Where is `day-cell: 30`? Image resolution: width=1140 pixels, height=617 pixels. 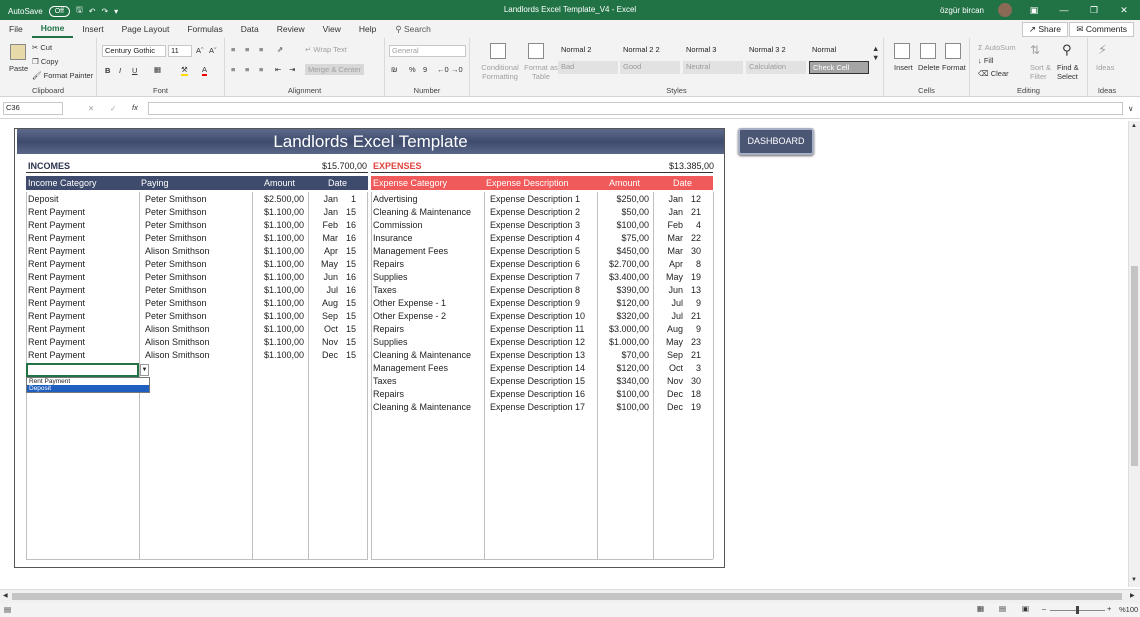 day-cell: 30 is located at coordinates (693, 381).